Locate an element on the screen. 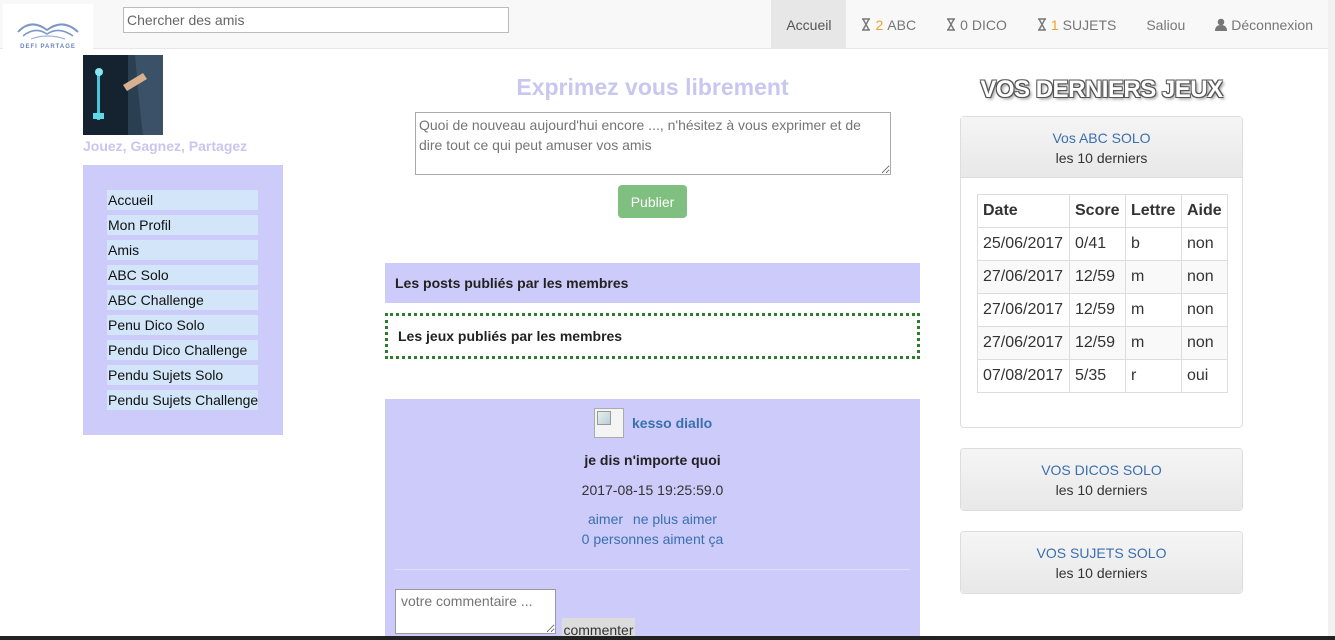  site-logo: DEFI PARTAGE is located at coordinates (48, 31).